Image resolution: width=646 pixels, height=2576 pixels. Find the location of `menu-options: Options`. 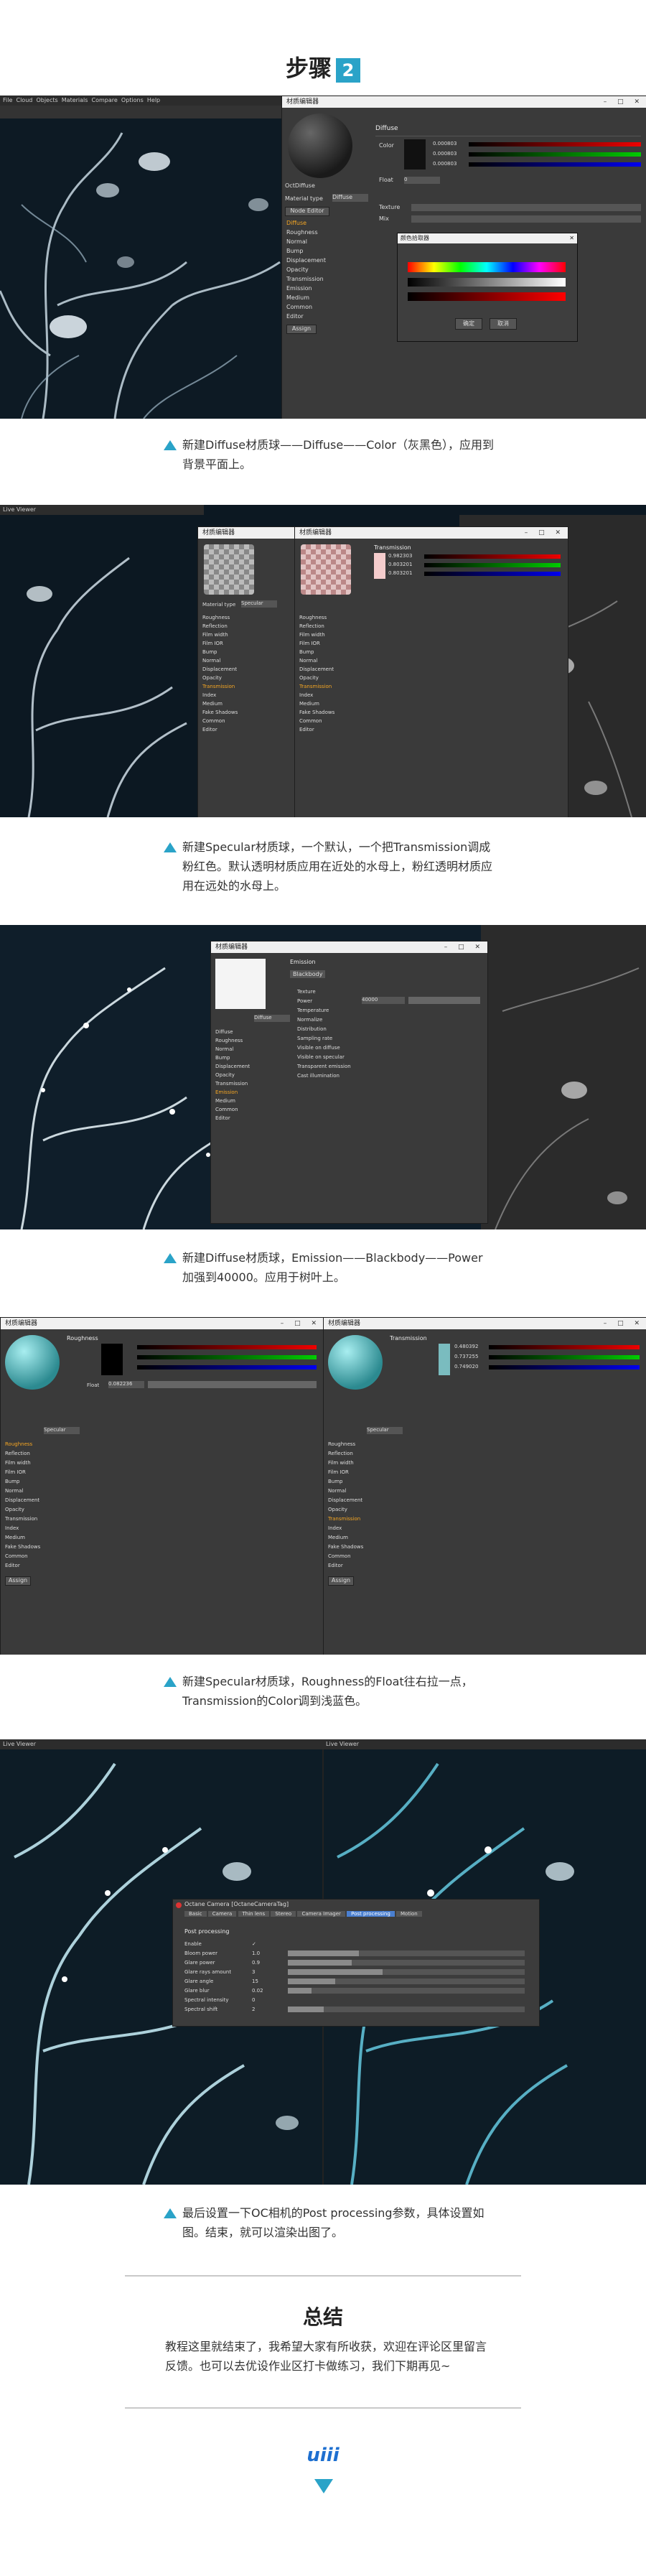

menu-options: Options is located at coordinates (132, 100).